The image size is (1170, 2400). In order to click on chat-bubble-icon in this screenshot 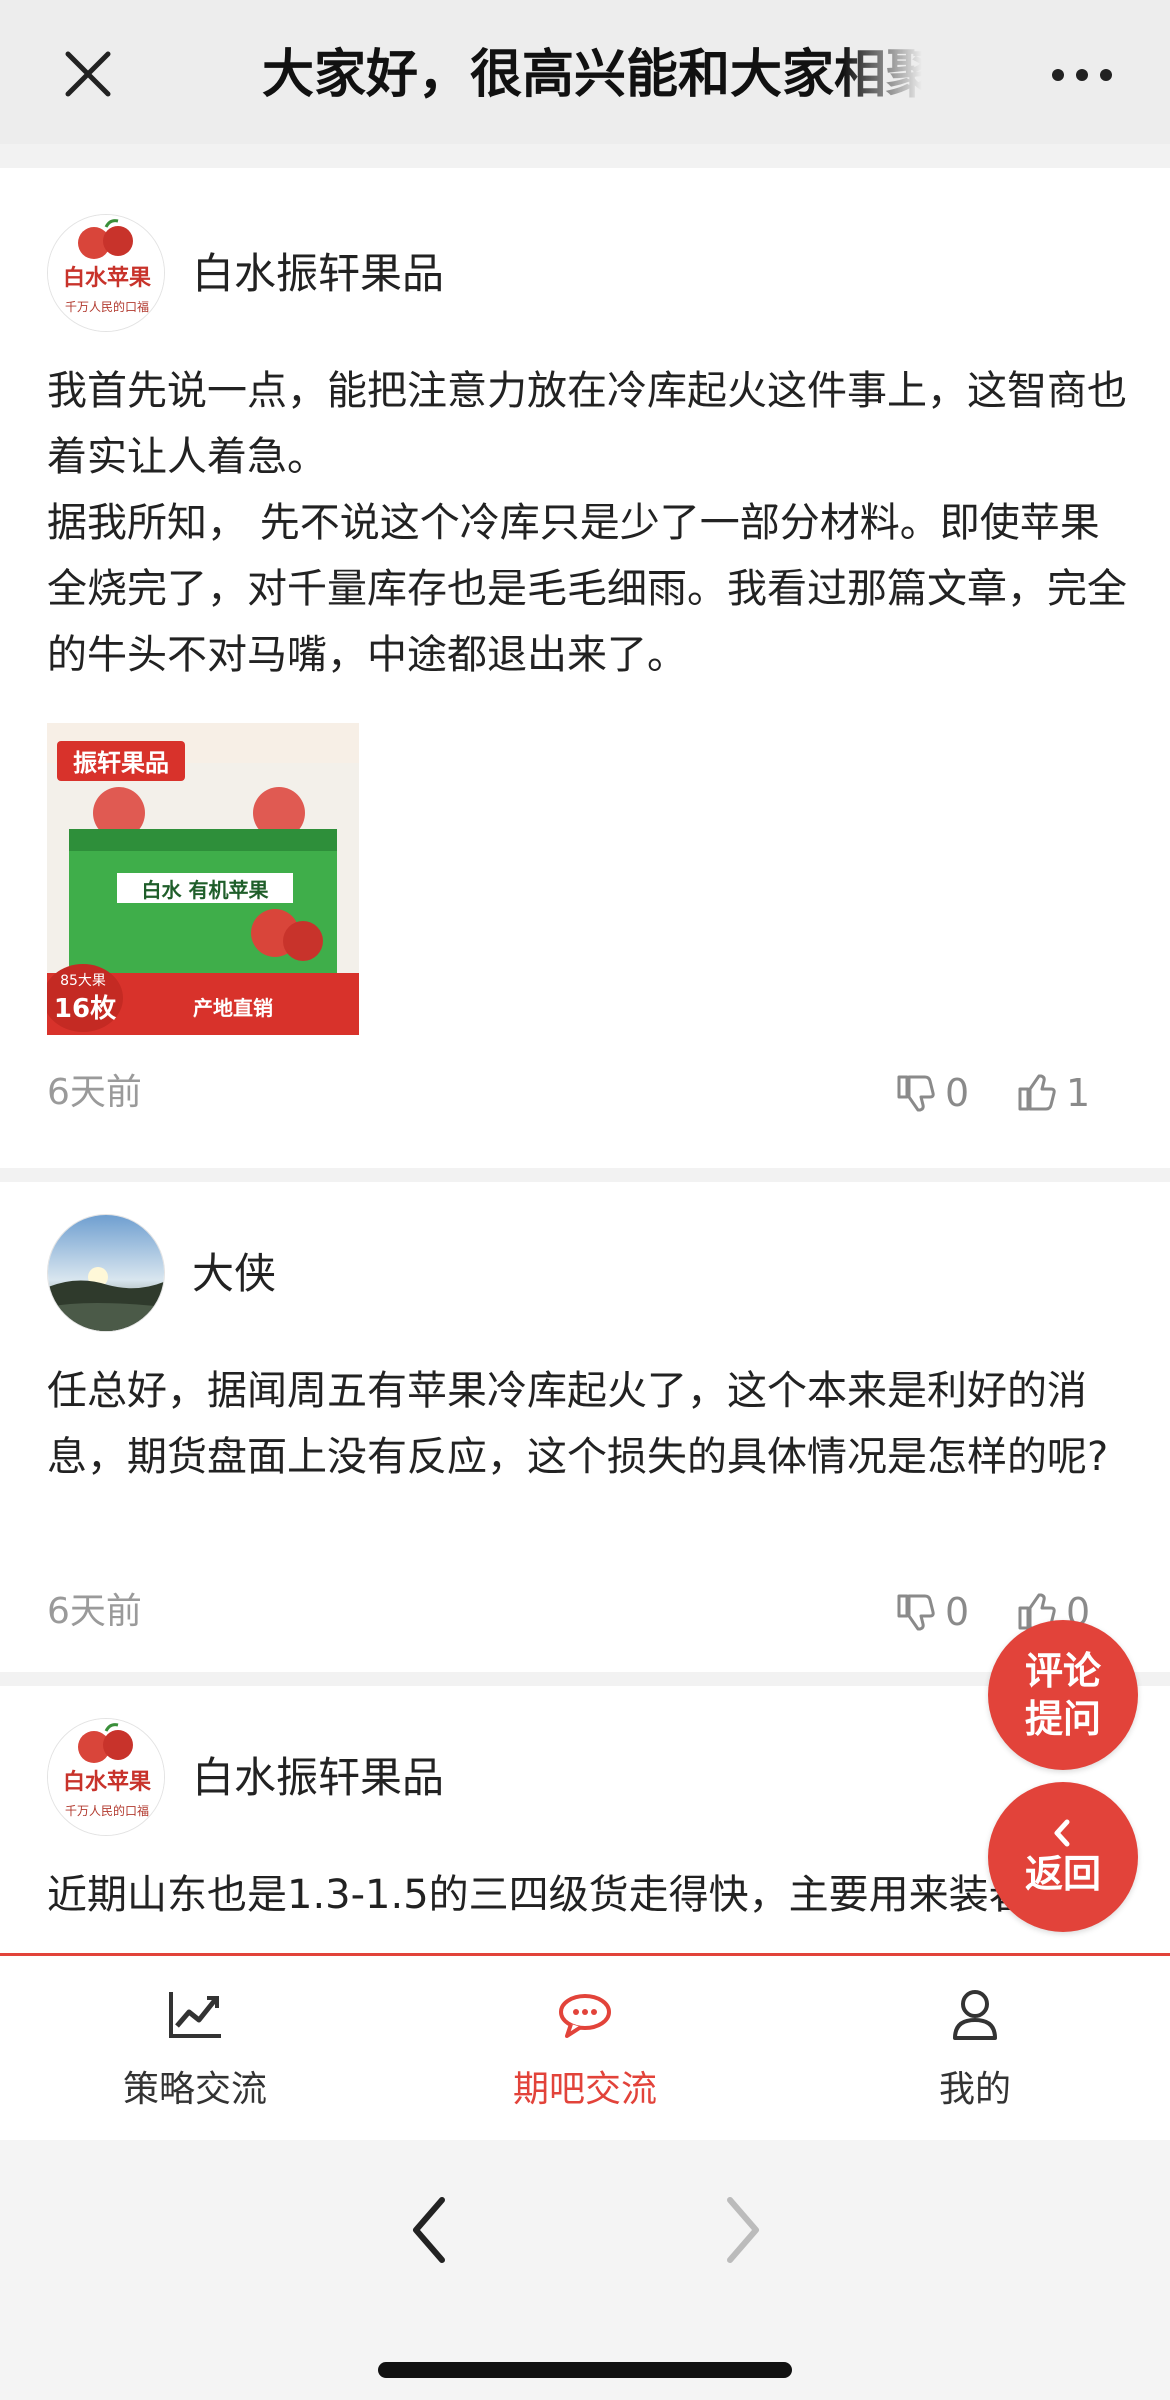, I will do `click(585, 2016)`.